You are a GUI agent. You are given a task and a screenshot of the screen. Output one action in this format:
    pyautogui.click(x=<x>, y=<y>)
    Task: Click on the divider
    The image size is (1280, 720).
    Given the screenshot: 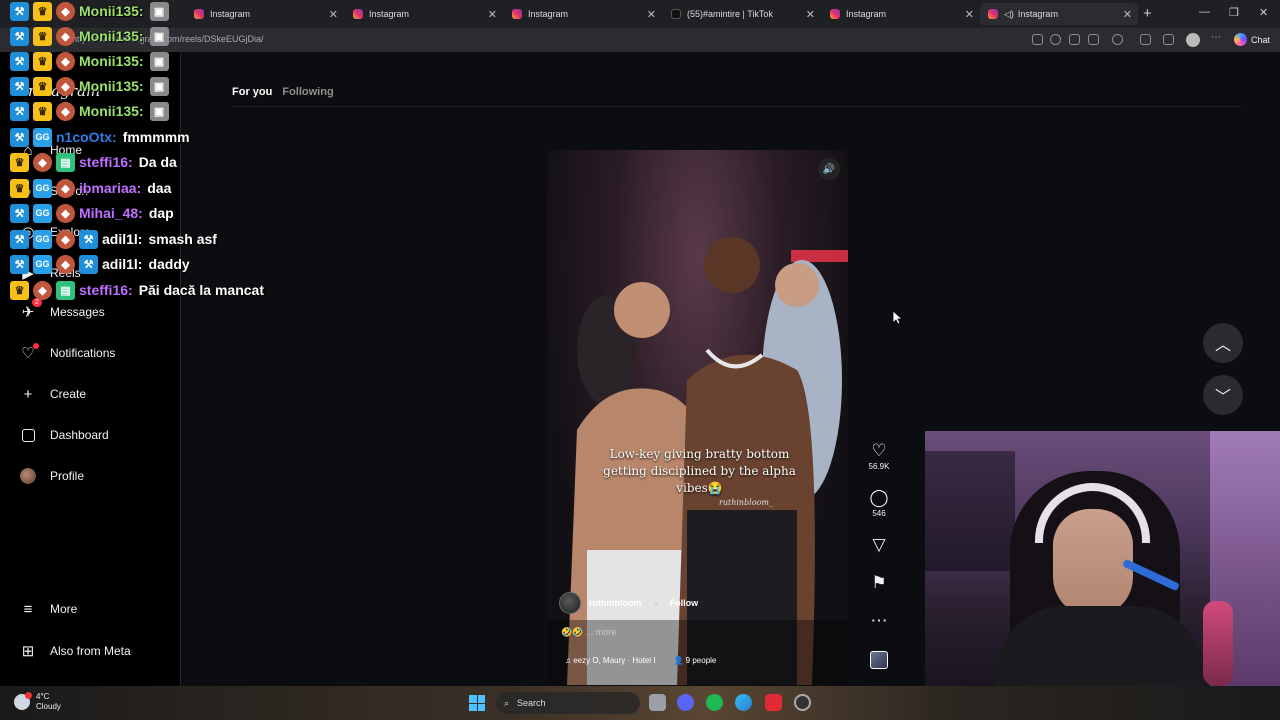 What is the action you would take?
    pyautogui.click(x=737, y=106)
    